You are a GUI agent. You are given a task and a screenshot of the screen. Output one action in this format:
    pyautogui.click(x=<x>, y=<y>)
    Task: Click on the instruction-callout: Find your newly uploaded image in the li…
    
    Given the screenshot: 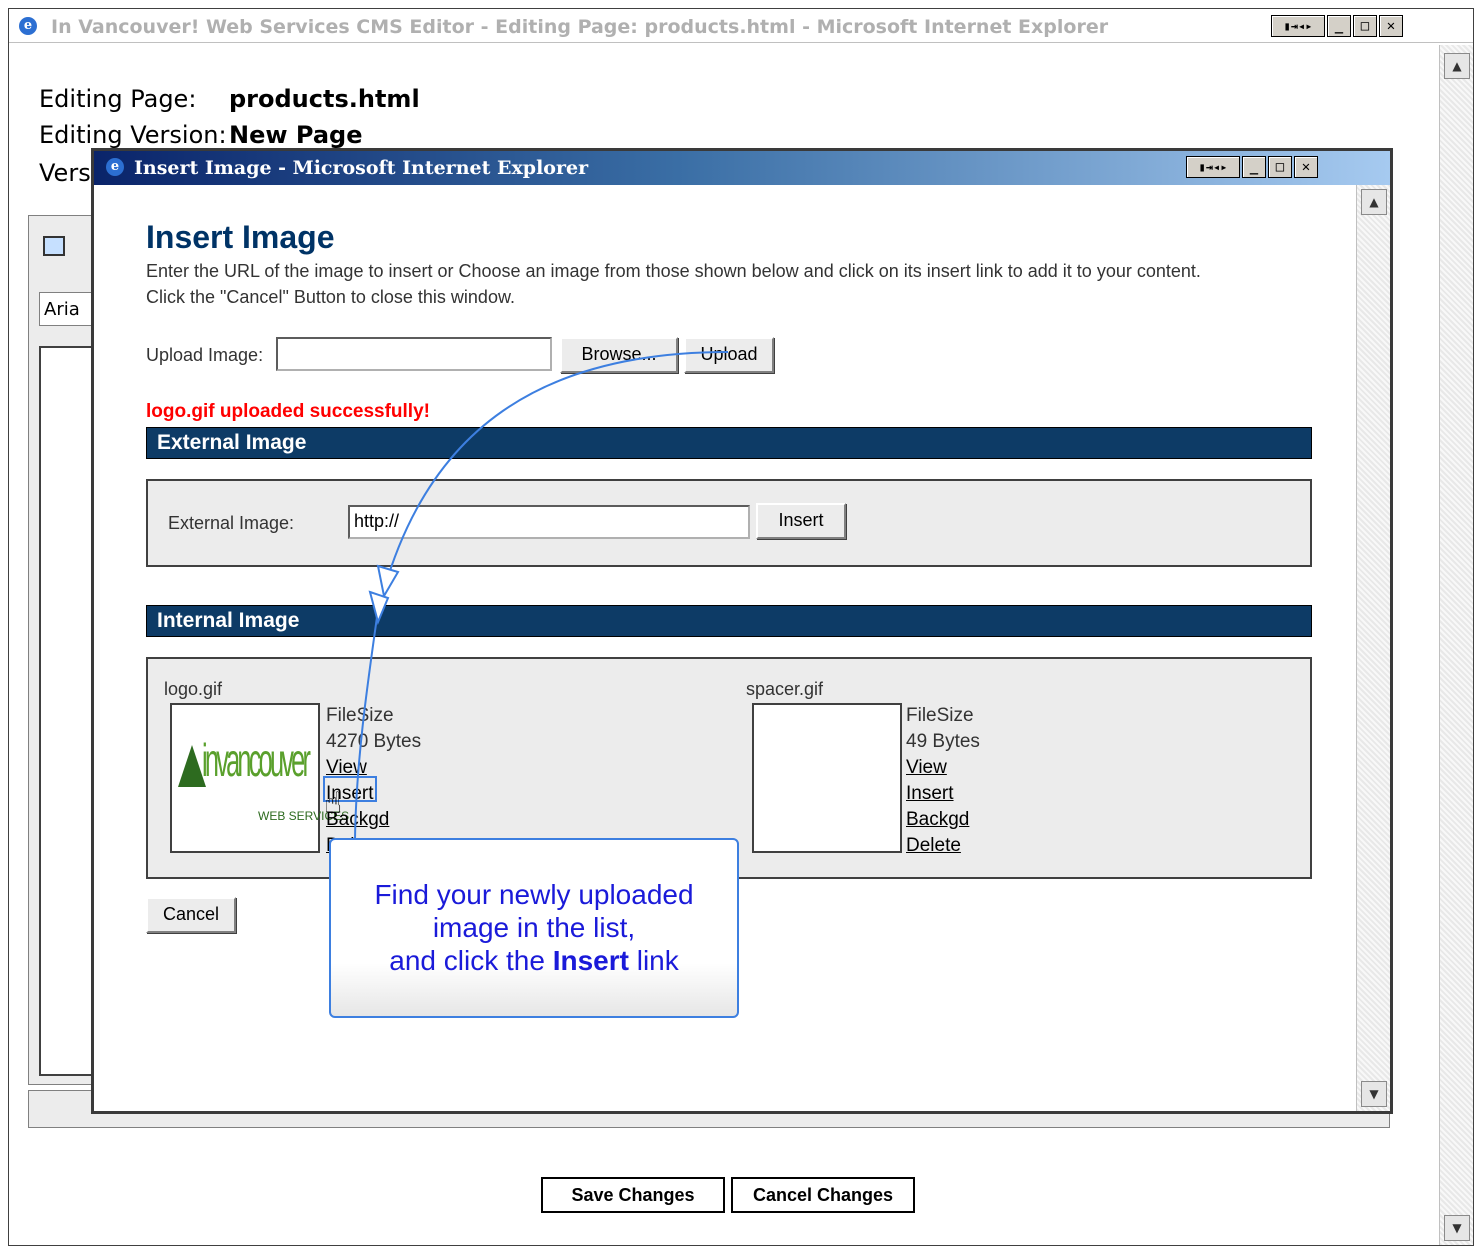 What is the action you would take?
    pyautogui.click(x=534, y=928)
    